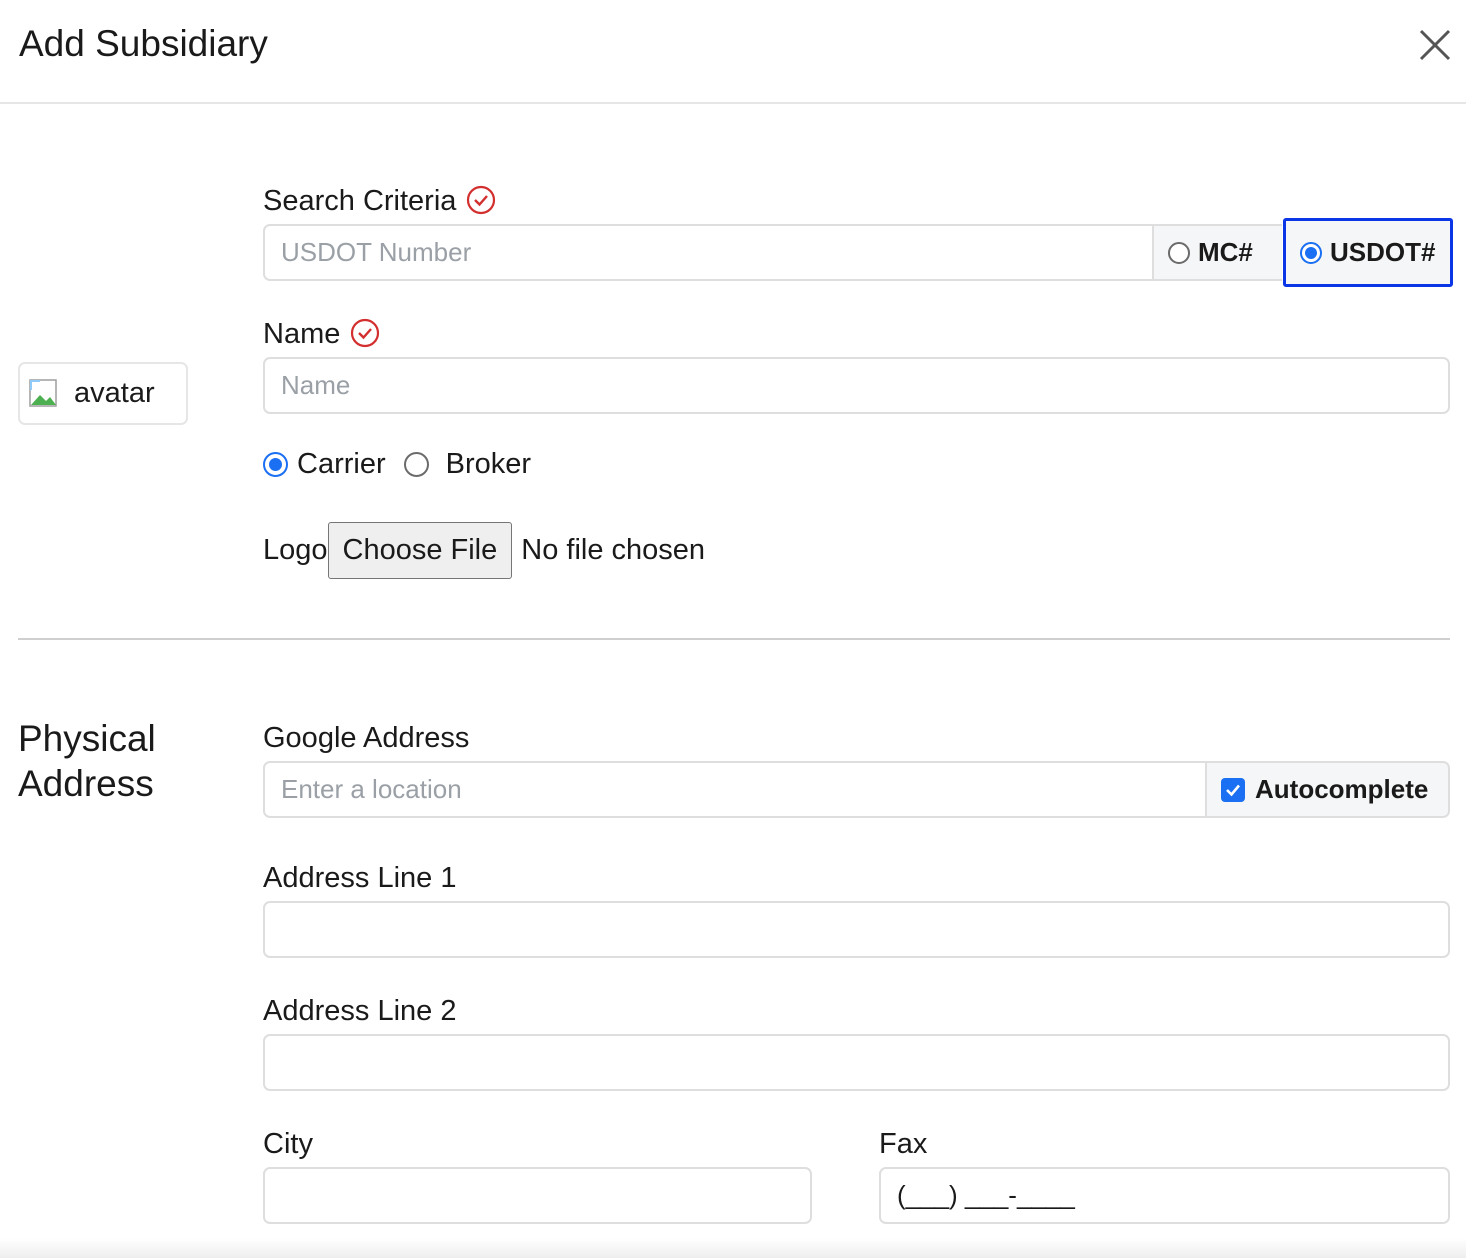 The image size is (1466, 1258). I want to click on city-label: City, so click(288, 1144).